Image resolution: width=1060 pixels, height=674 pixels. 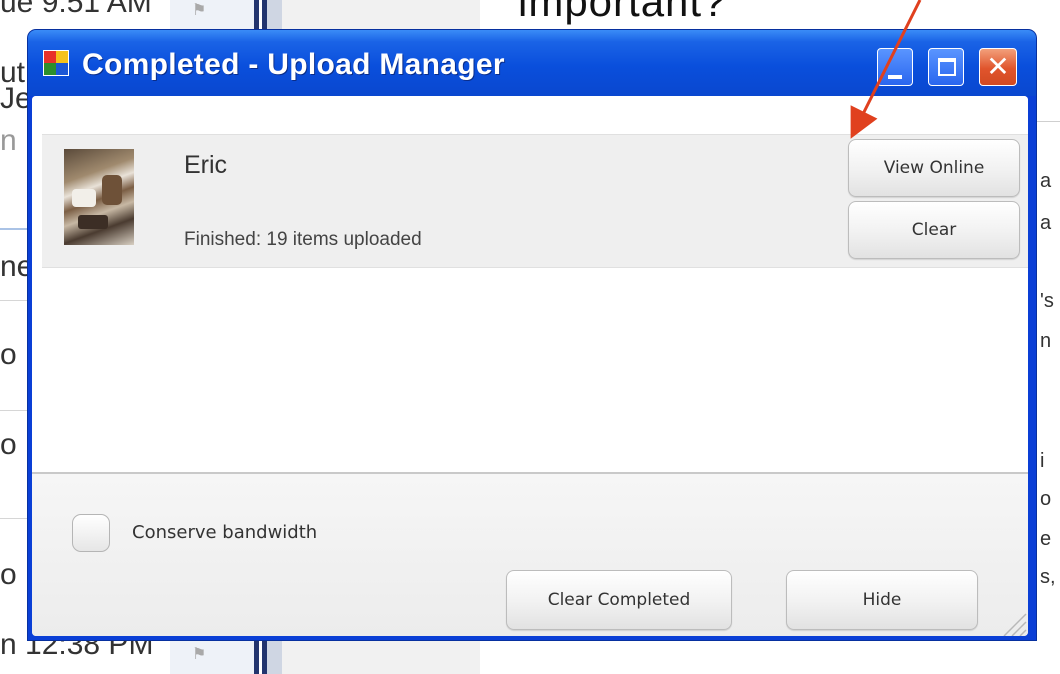 What do you see at coordinates (882, 600) in the screenshot?
I see `hide-button: Hide` at bounding box center [882, 600].